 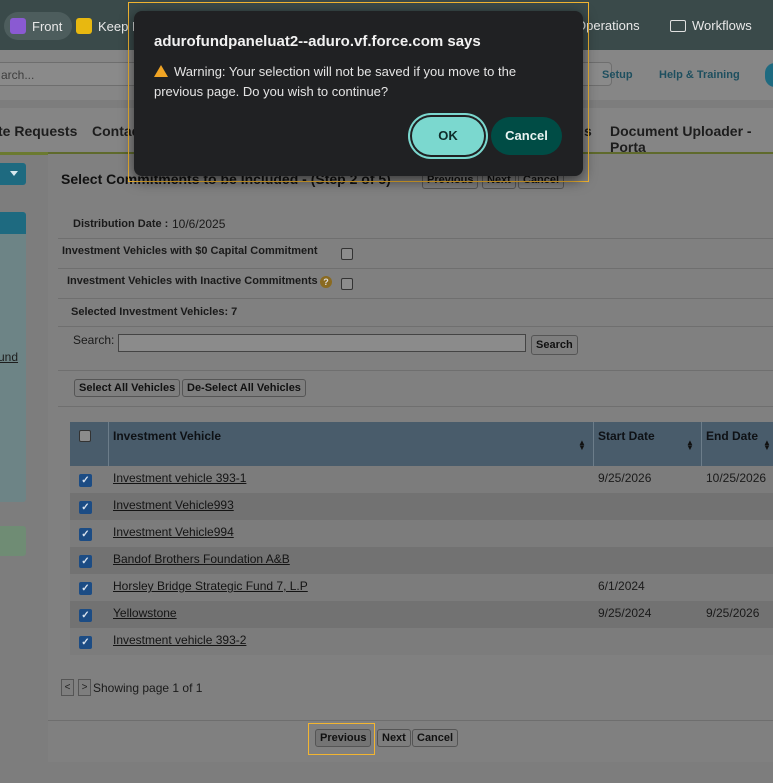 What do you see at coordinates (94, 340) in the screenshot?
I see `search-label: Search:` at bounding box center [94, 340].